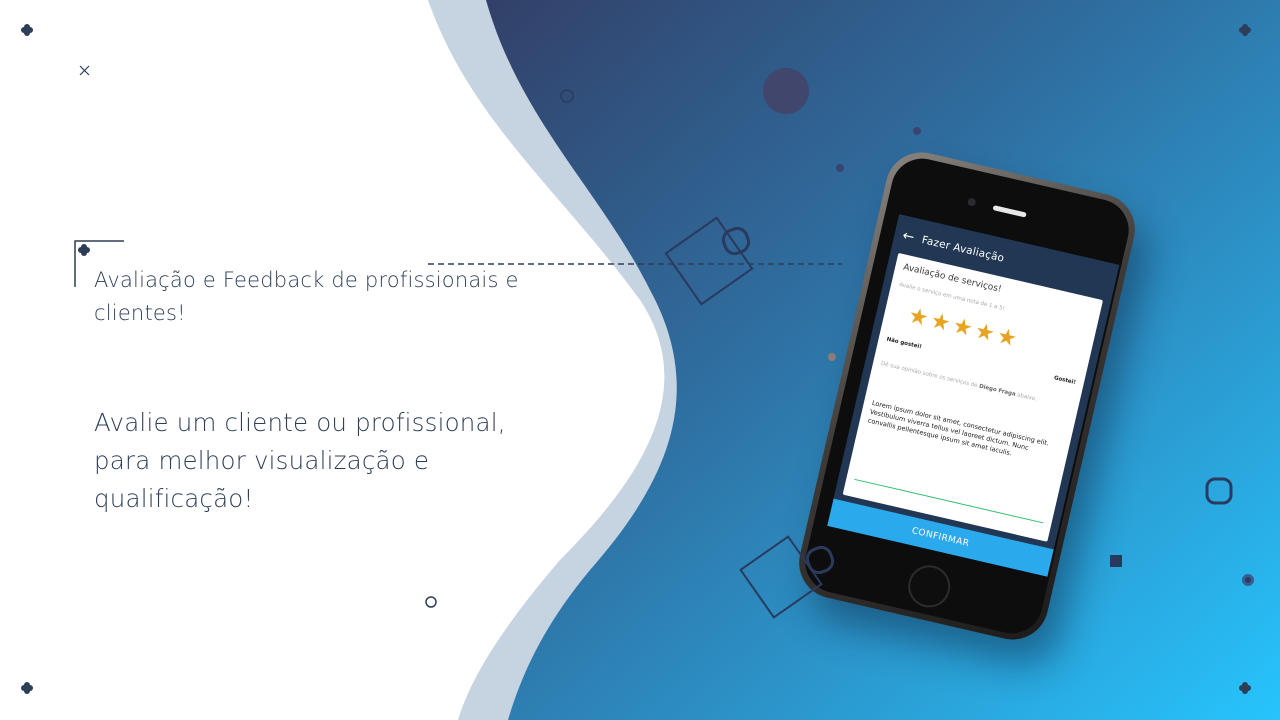 The height and width of the screenshot is (720, 1280). I want to click on decor-dot-glow-center, so click(1248, 580).